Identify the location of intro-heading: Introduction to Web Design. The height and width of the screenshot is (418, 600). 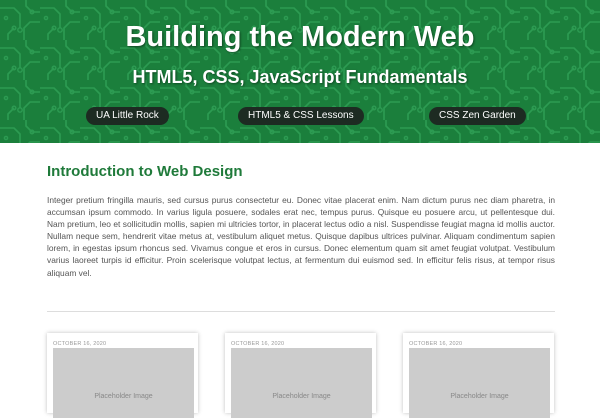
(145, 171).